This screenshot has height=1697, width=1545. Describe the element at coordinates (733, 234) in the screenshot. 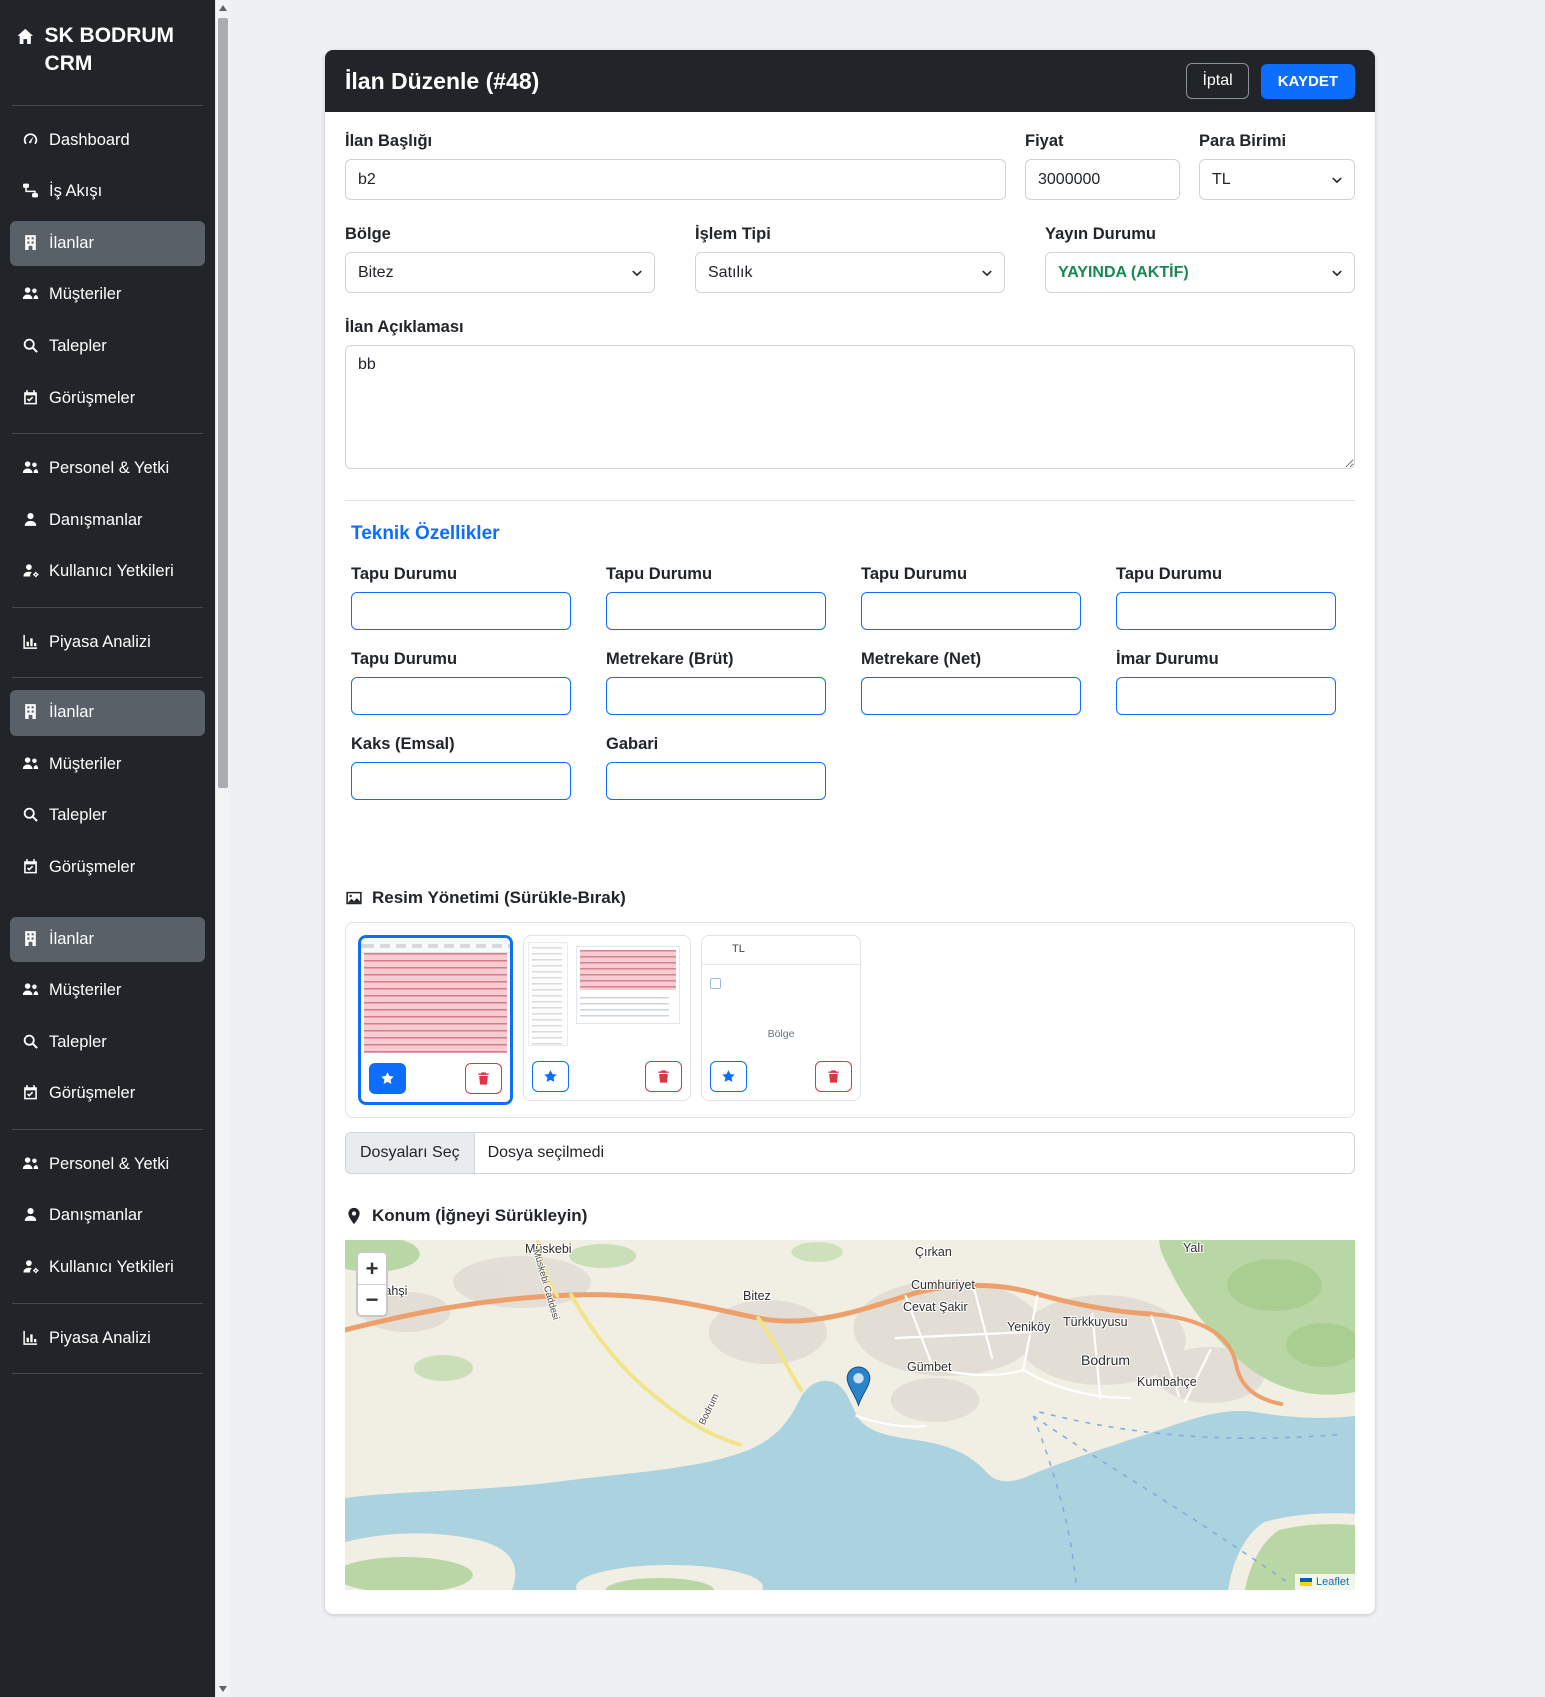

I see `transaction-type-label: İşlem Tipi` at that location.